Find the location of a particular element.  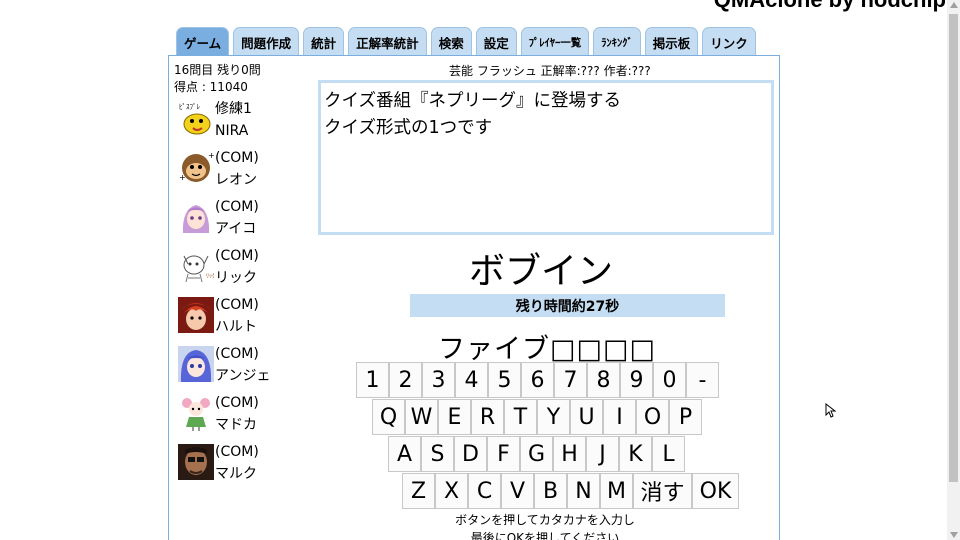

player-name: (COM) アイコ is located at coordinates (237, 218).